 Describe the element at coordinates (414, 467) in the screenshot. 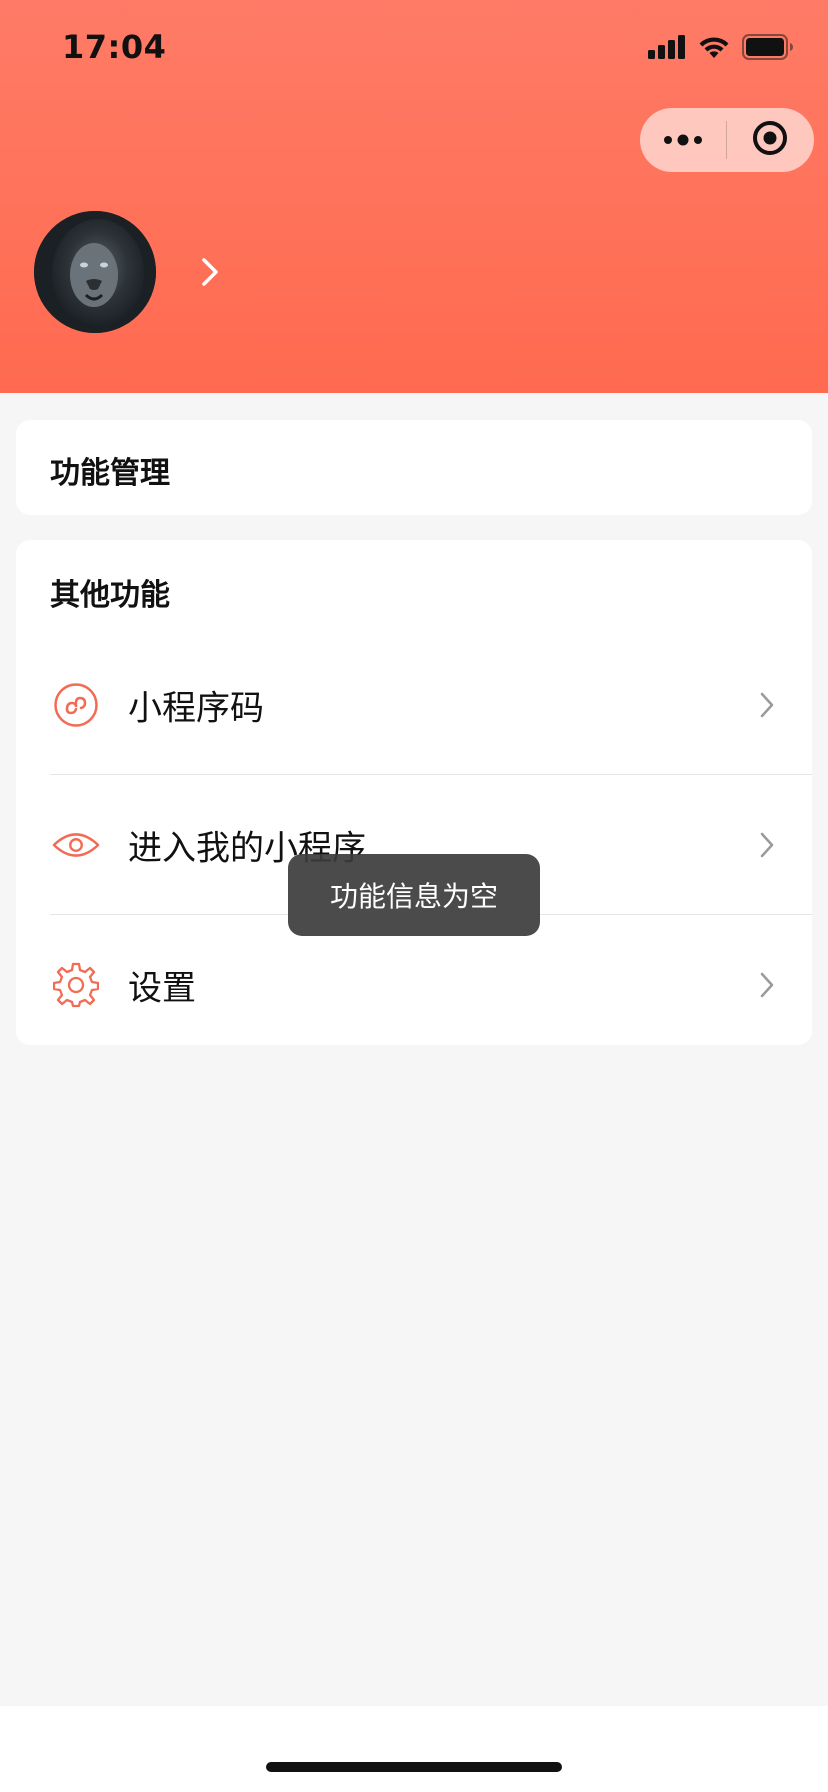

I see `function-management-card: 功能管理` at that location.